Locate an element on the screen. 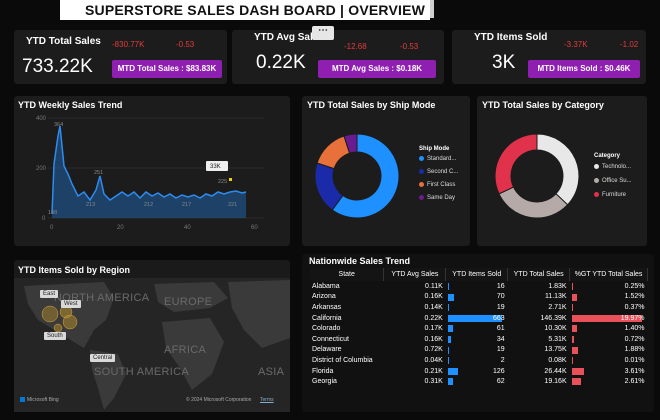  table-row: Georgia 0.31K 62 19.16K 2.61% is located at coordinates (479, 381).